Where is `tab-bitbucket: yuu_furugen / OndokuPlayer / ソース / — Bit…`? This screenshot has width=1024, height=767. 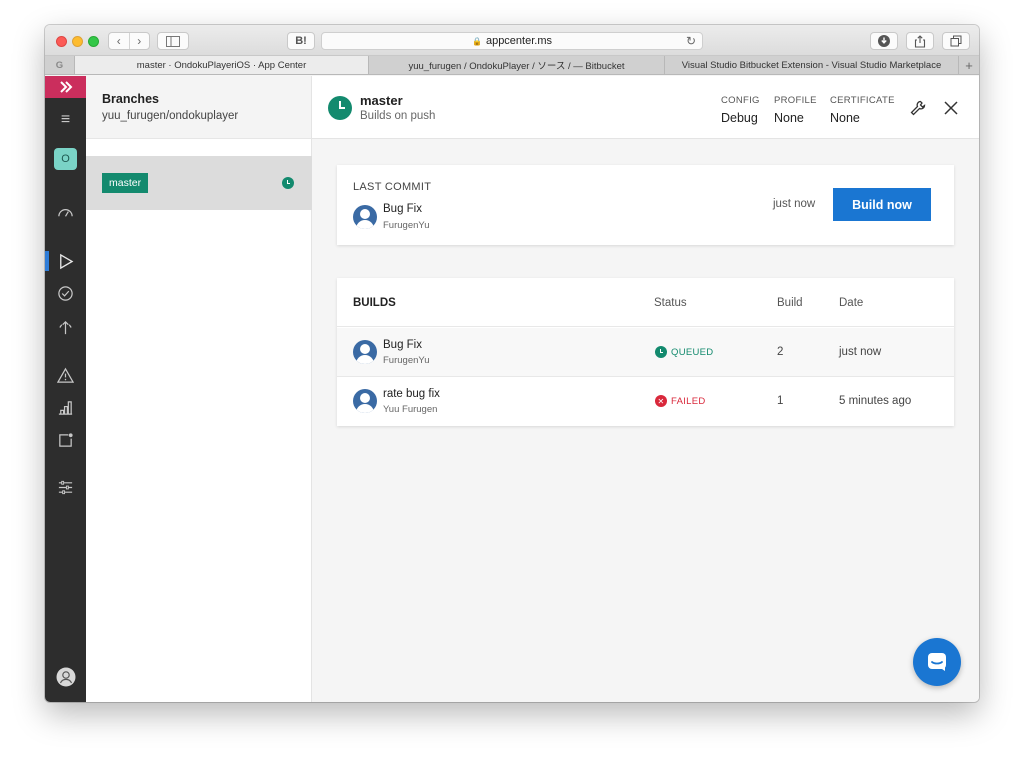 tab-bitbucket: yuu_furugen / OndokuPlayer / ソース / — Bit… is located at coordinates (517, 65).